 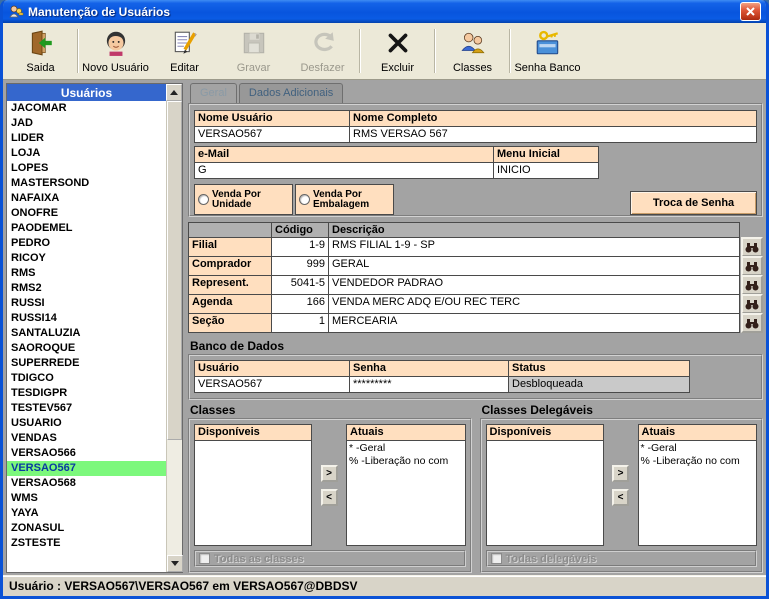 I want to click on user-item: ONOFRE, so click(x=86, y=213).